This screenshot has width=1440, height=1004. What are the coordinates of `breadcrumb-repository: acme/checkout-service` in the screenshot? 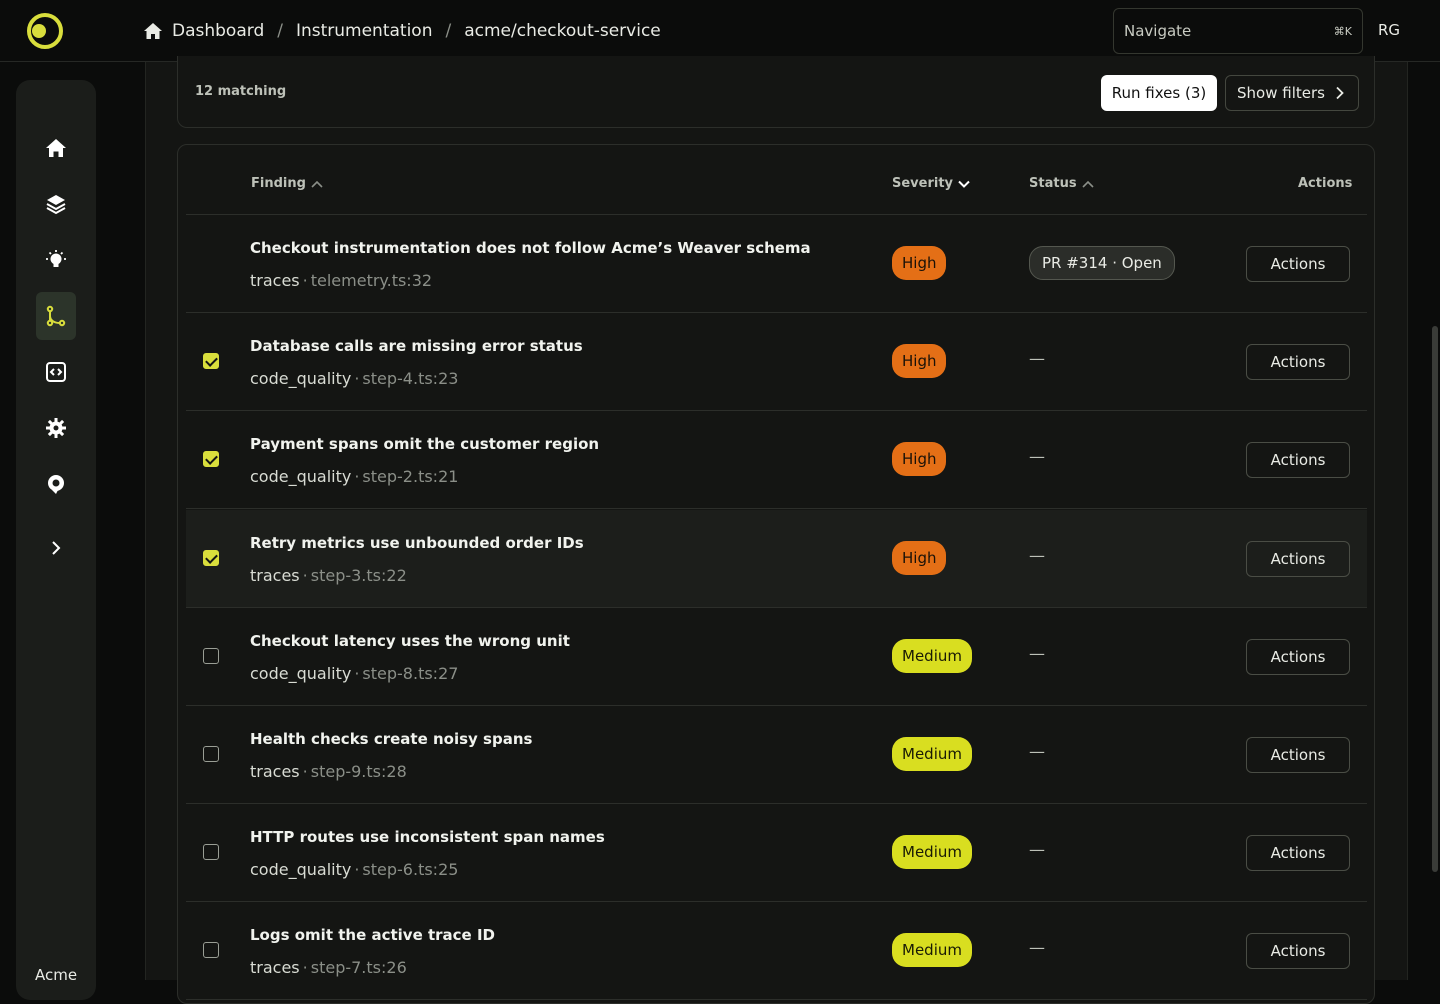 It's located at (562, 31).